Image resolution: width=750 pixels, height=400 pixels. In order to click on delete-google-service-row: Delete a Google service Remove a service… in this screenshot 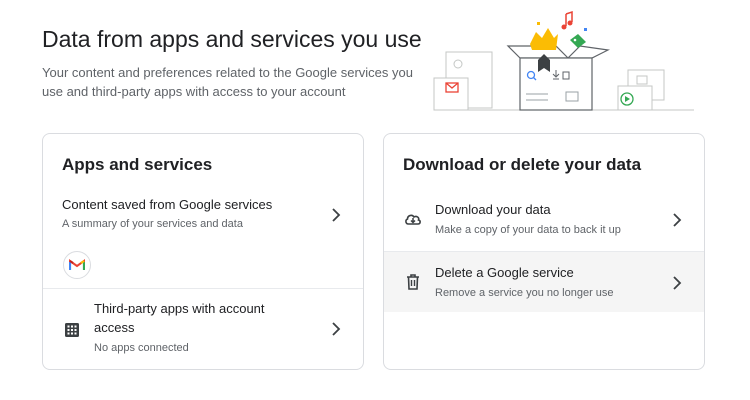, I will do `click(544, 282)`.